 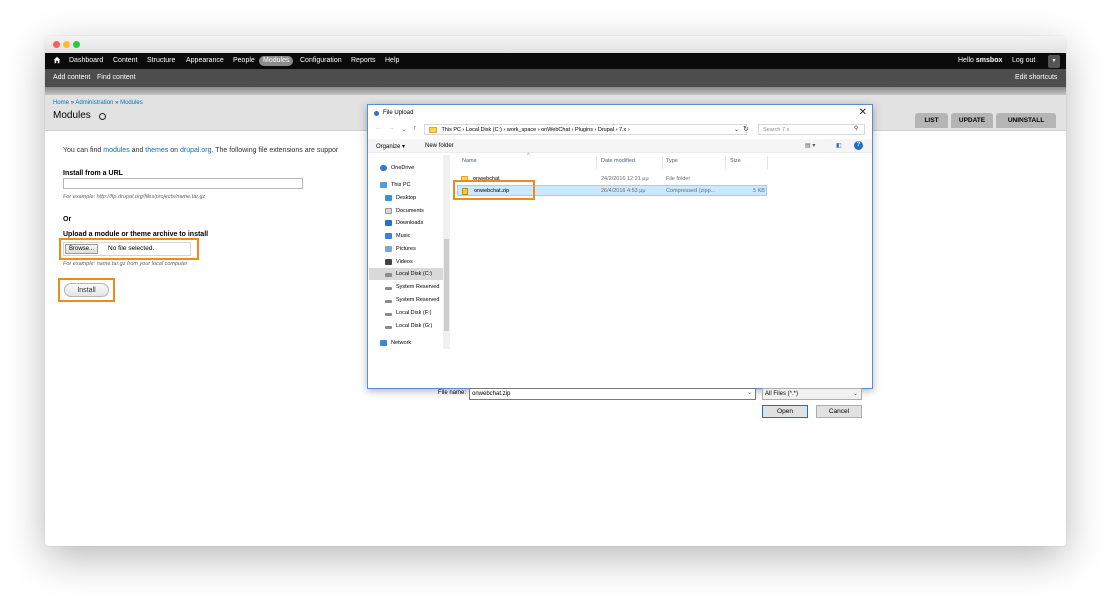 What do you see at coordinates (810, 145) in the screenshot?
I see `view-options-icon: ▤ ▾` at bounding box center [810, 145].